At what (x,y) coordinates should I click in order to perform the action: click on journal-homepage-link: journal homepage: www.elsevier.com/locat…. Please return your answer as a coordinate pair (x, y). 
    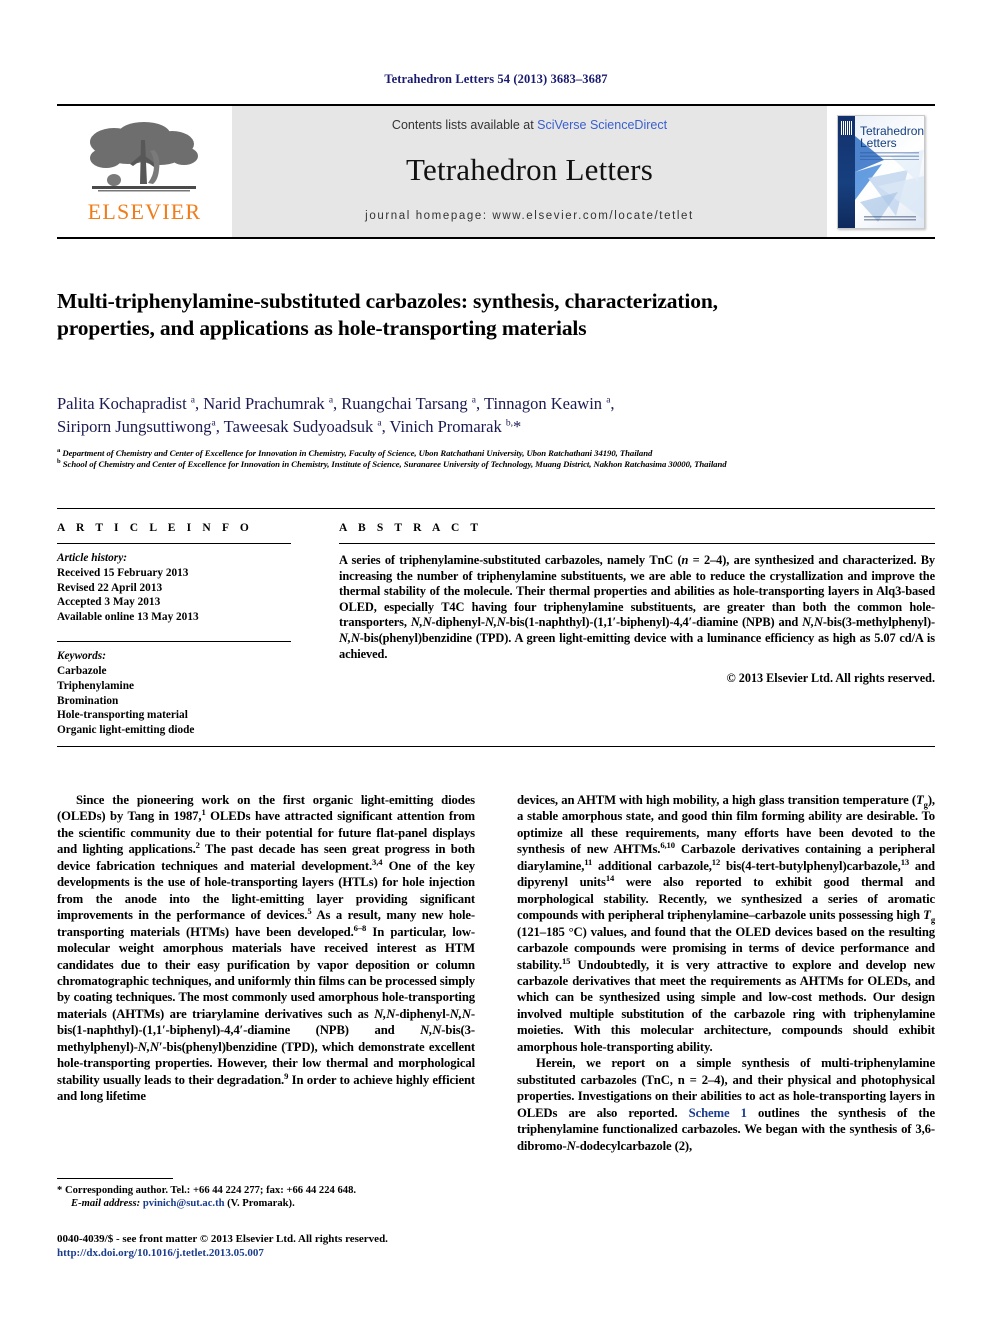
    Looking at the image, I should click on (529, 216).